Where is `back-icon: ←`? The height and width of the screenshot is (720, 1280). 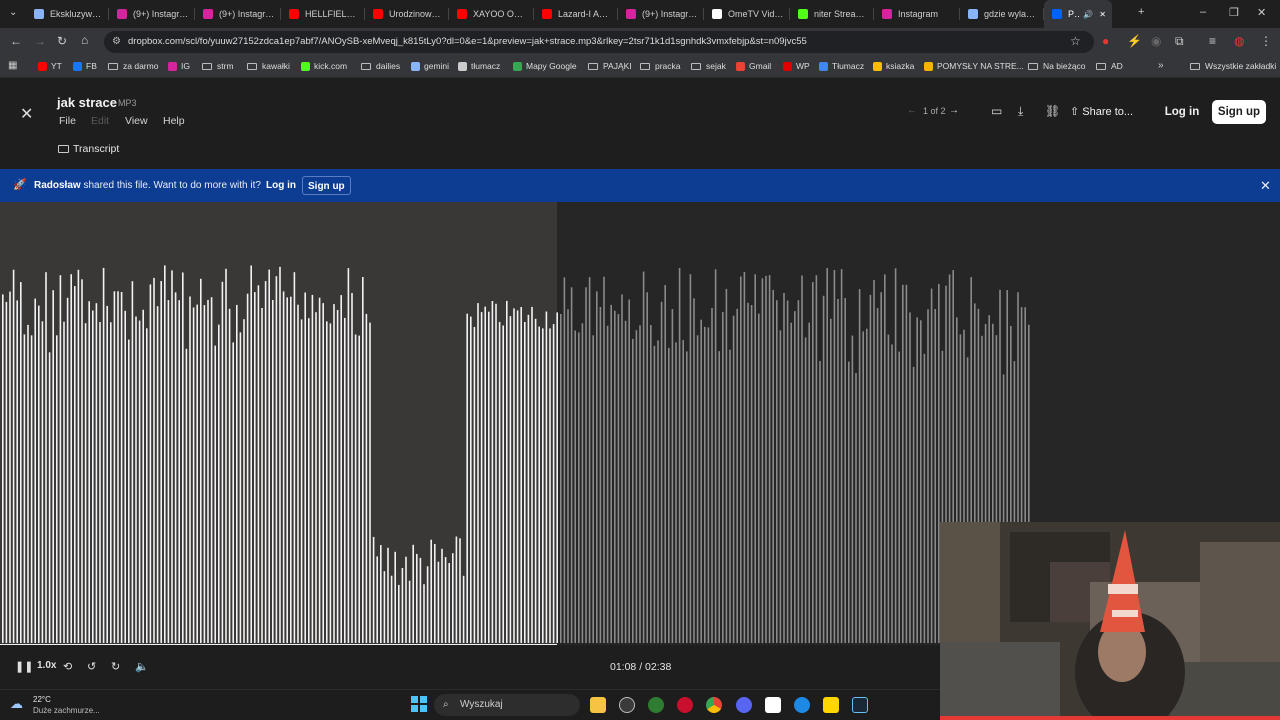 back-icon: ← is located at coordinates (16, 41).